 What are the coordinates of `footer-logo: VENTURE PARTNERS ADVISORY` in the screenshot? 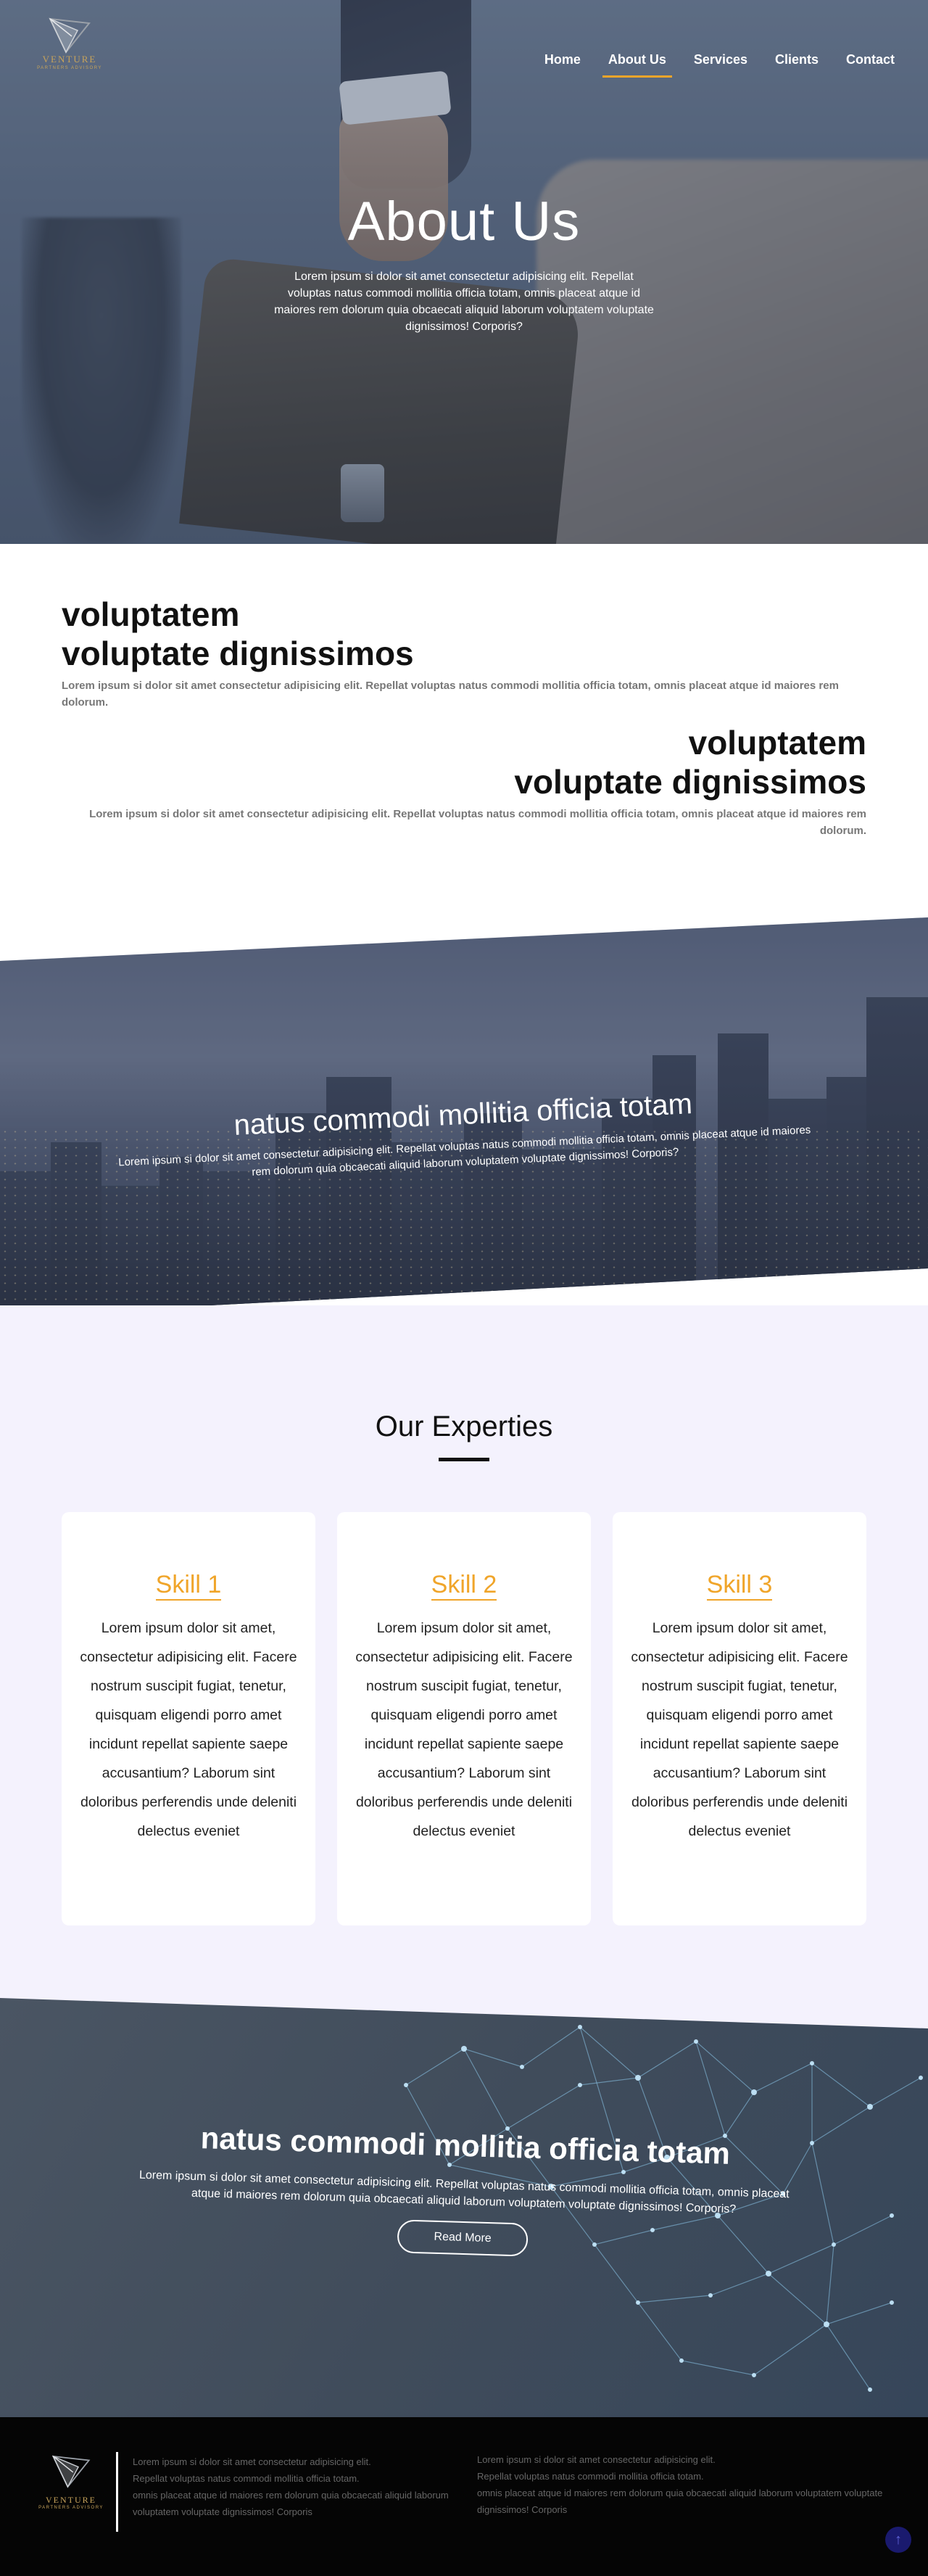 It's located at (71, 2481).